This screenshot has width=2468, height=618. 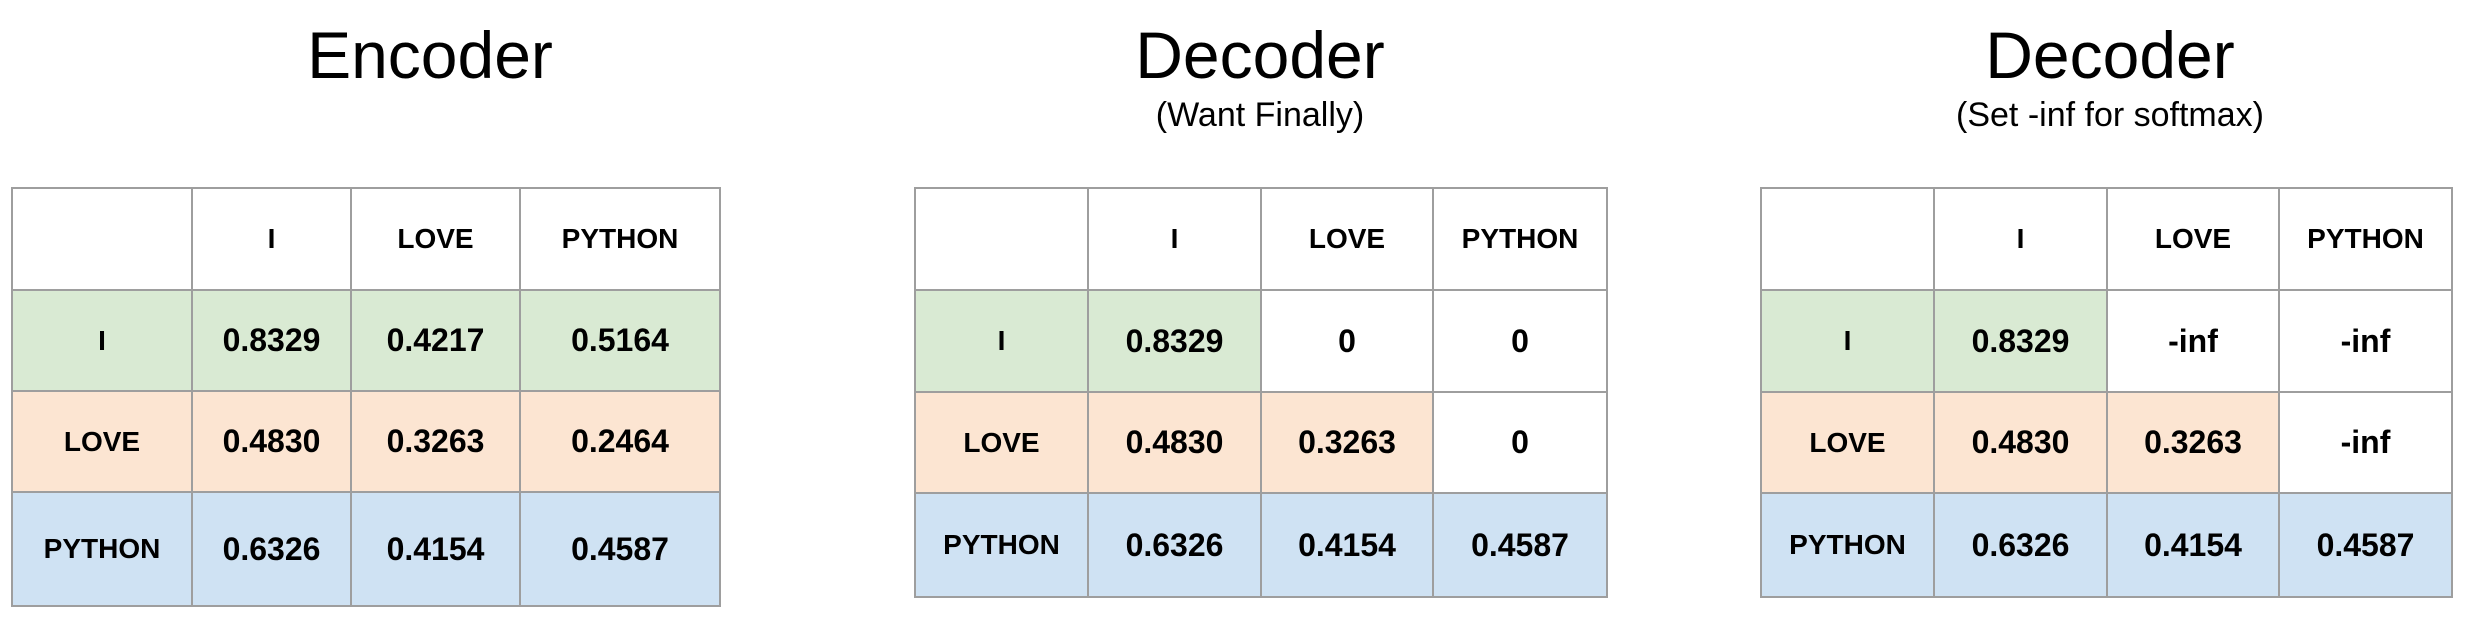 What do you see at coordinates (2365, 341) in the screenshot?
I see `cell-i-python: -inf` at bounding box center [2365, 341].